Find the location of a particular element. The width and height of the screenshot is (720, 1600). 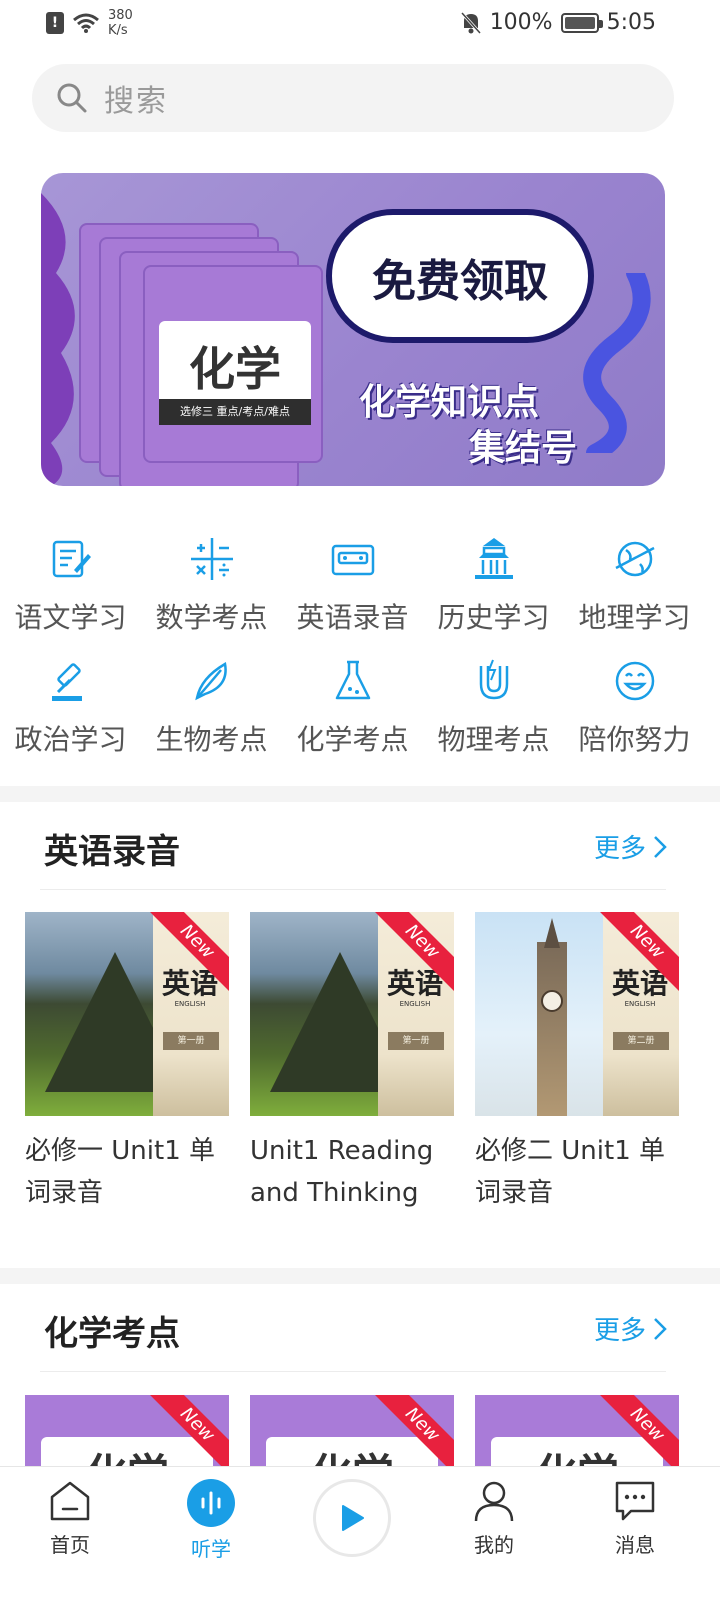

chat-icon is located at coordinates (635, 1501).